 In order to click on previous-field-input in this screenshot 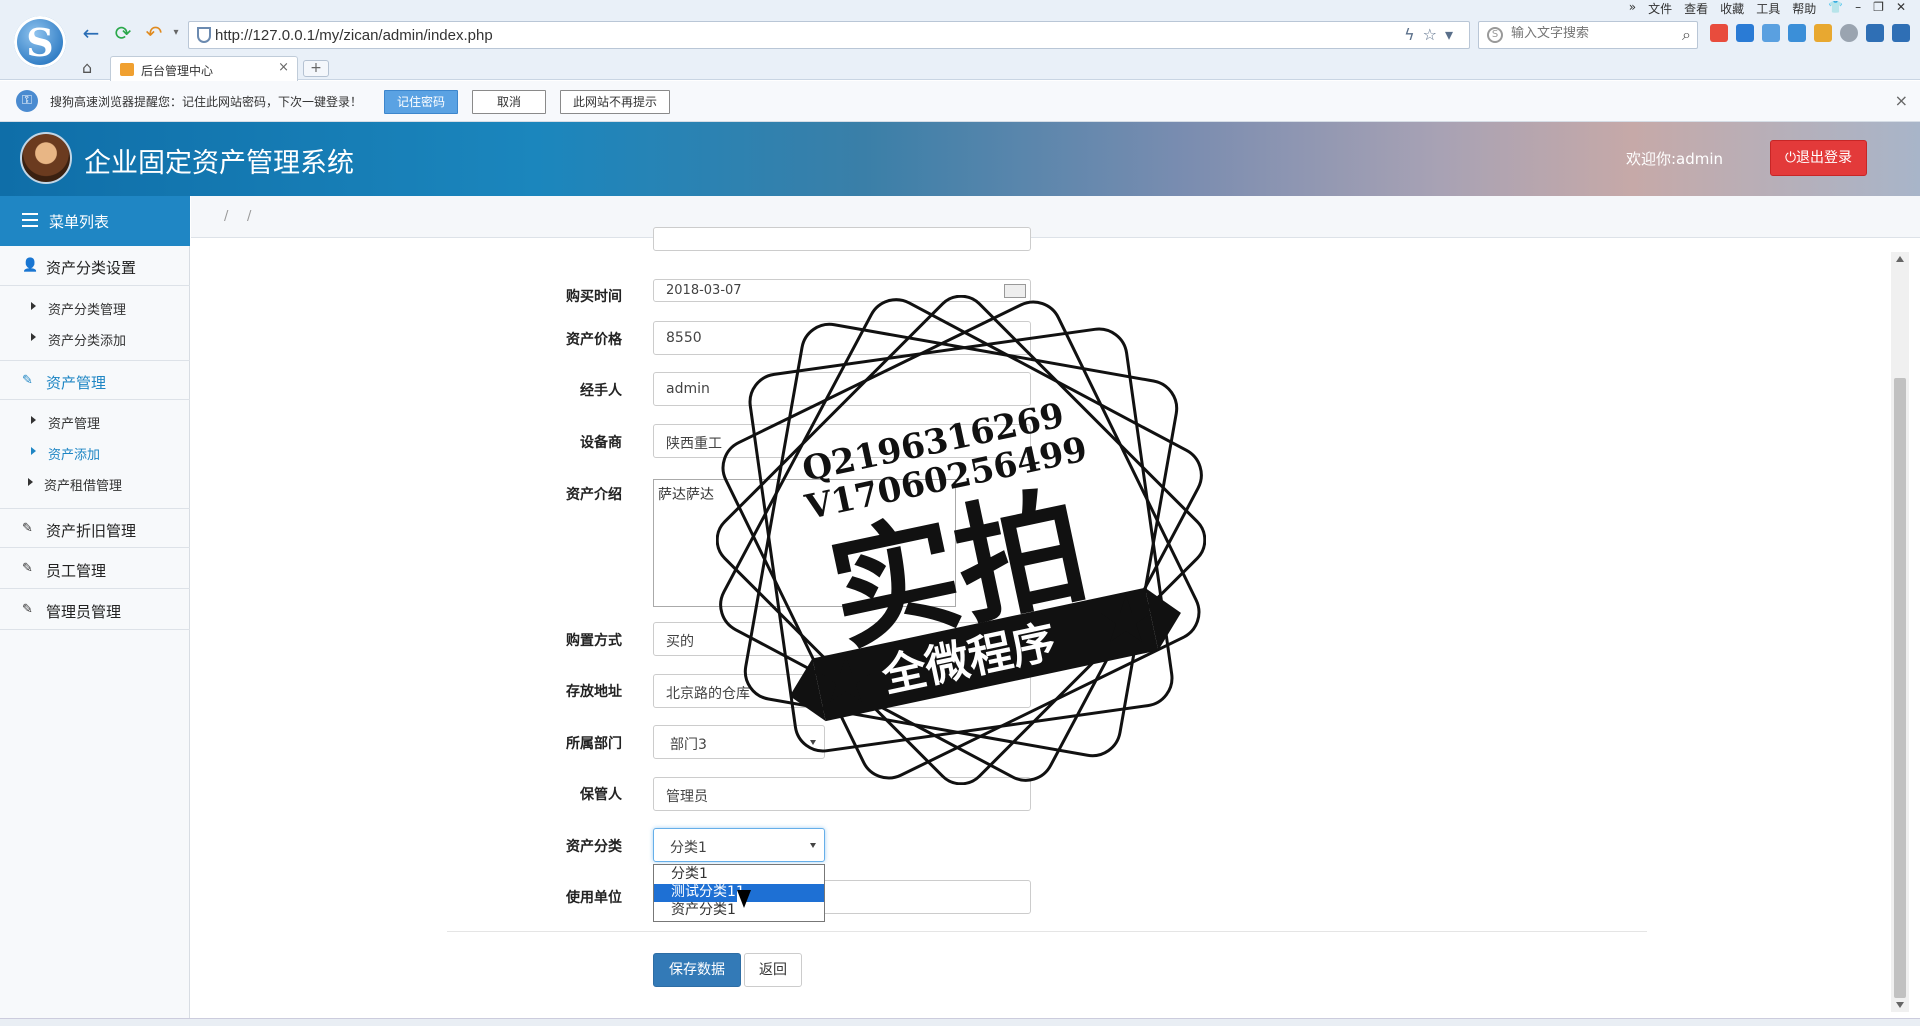, I will do `click(842, 239)`.